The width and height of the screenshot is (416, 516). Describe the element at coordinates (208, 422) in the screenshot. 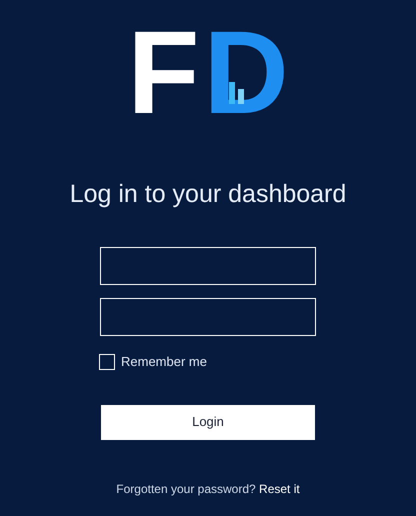

I see `login-button: Login` at that location.